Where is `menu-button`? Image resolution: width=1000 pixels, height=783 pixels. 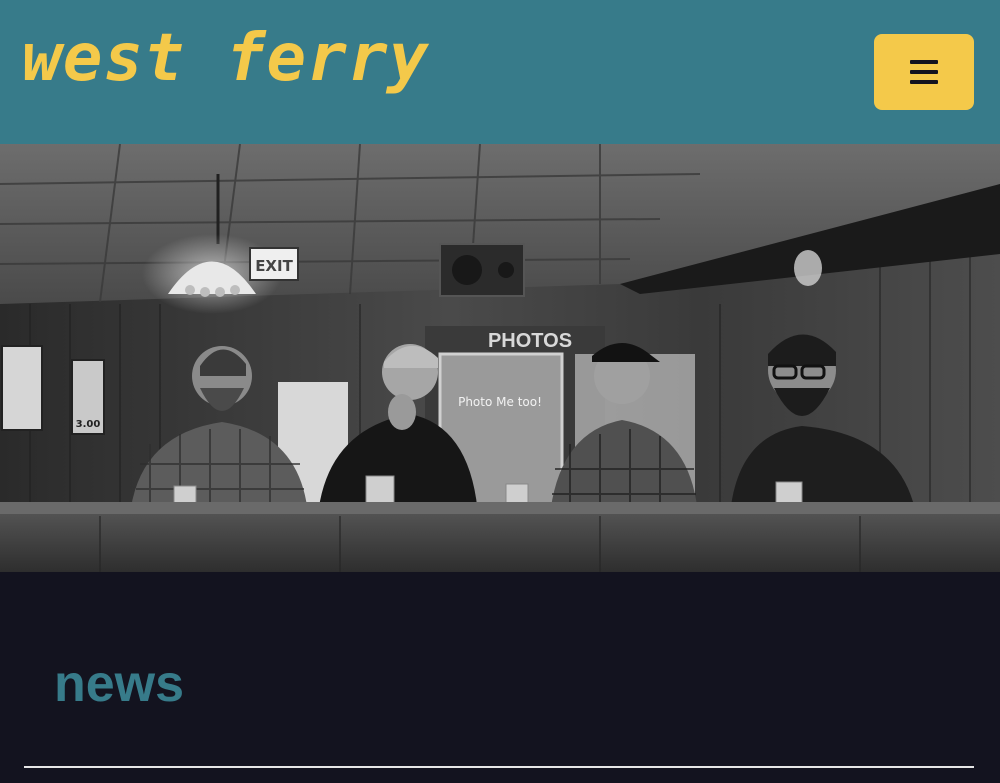
menu-button is located at coordinates (924, 72).